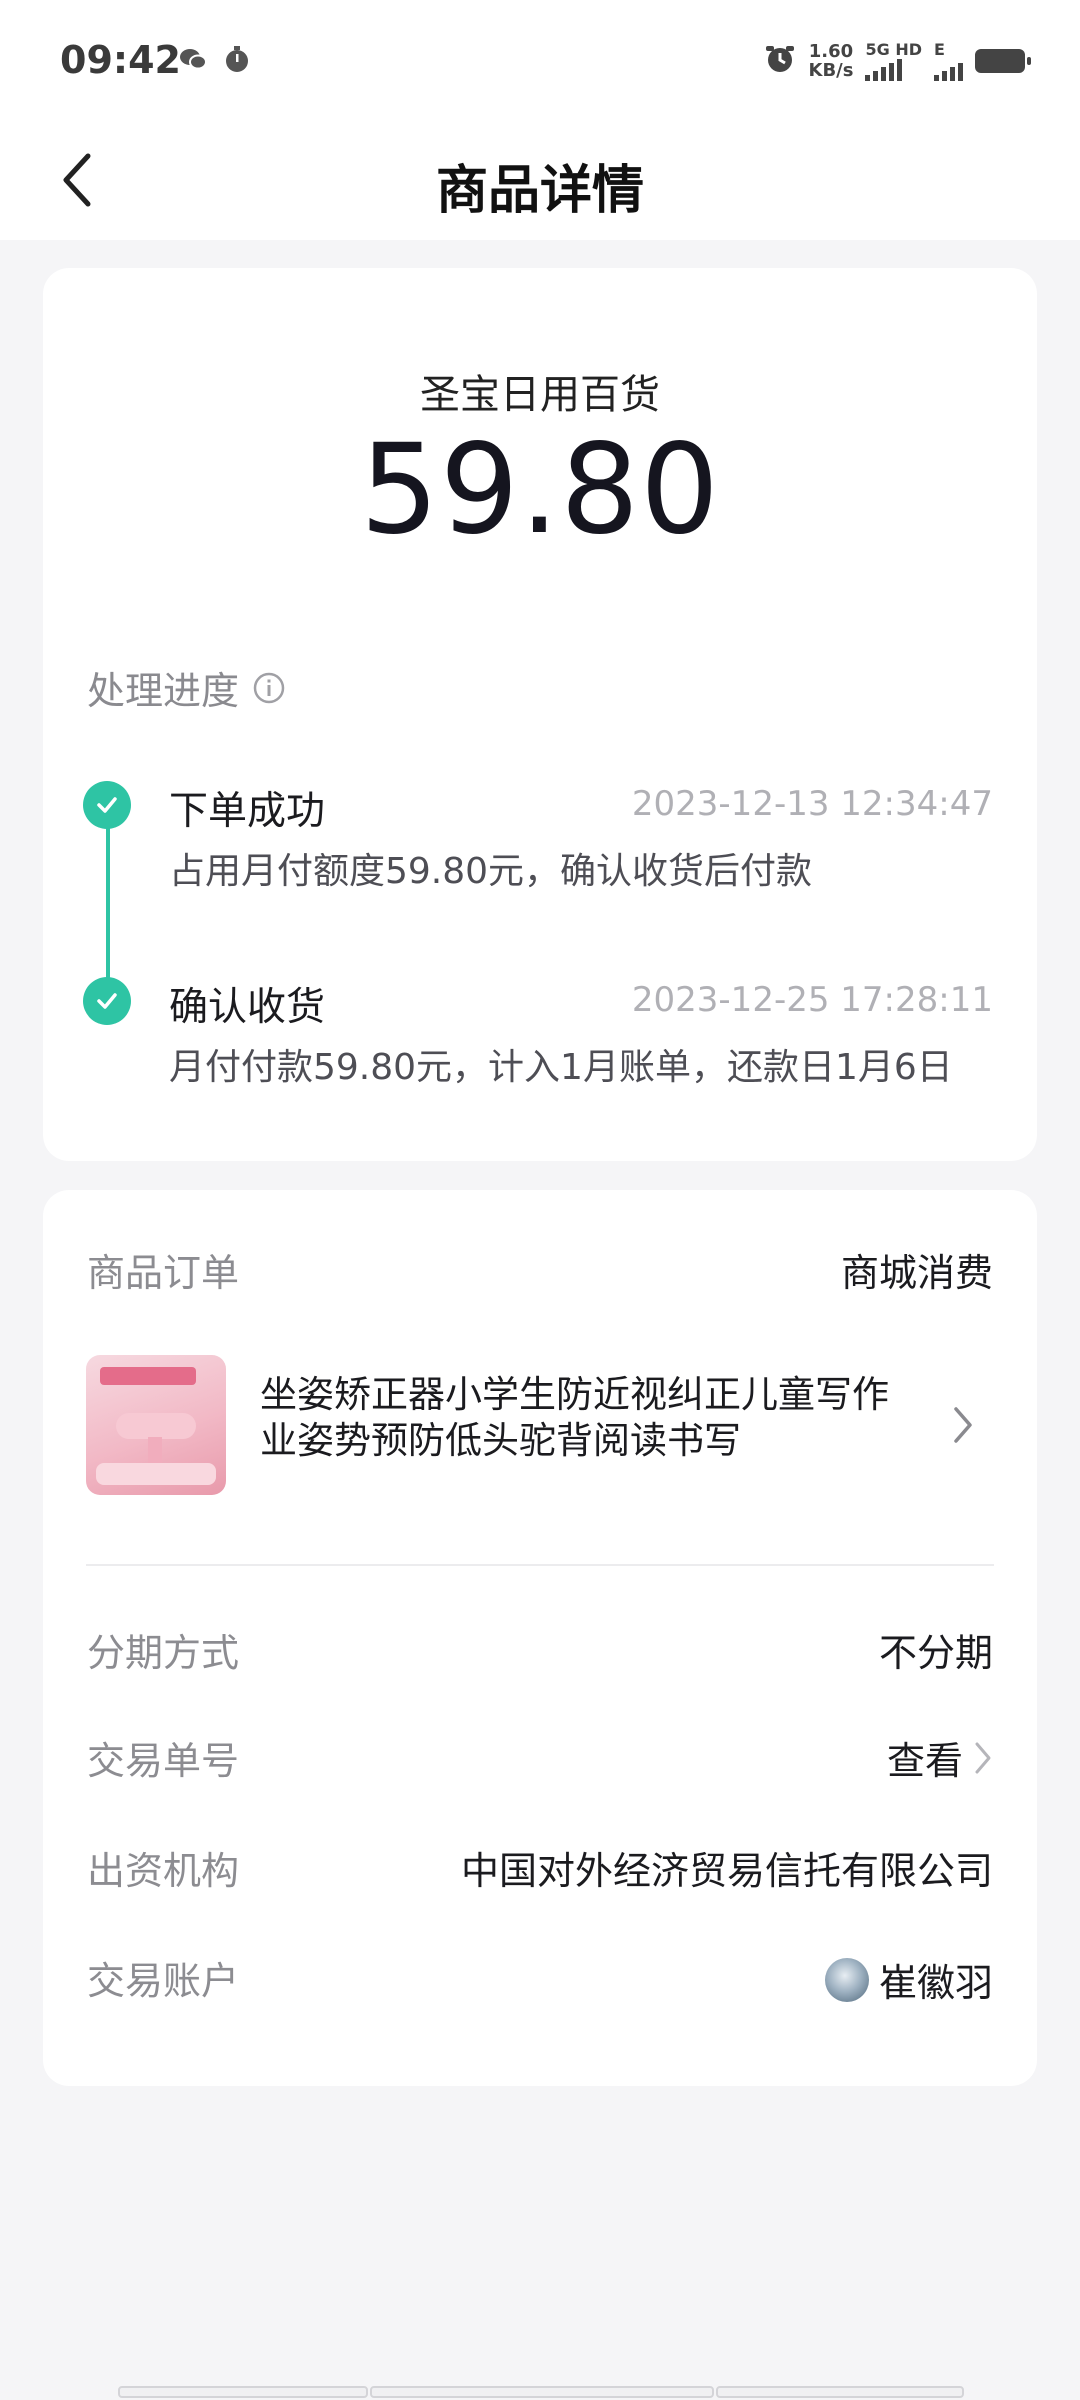 This screenshot has height=2400, width=1080. Describe the element at coordinates (156, 1425) in the screenshot. I see `product-image` at that location.